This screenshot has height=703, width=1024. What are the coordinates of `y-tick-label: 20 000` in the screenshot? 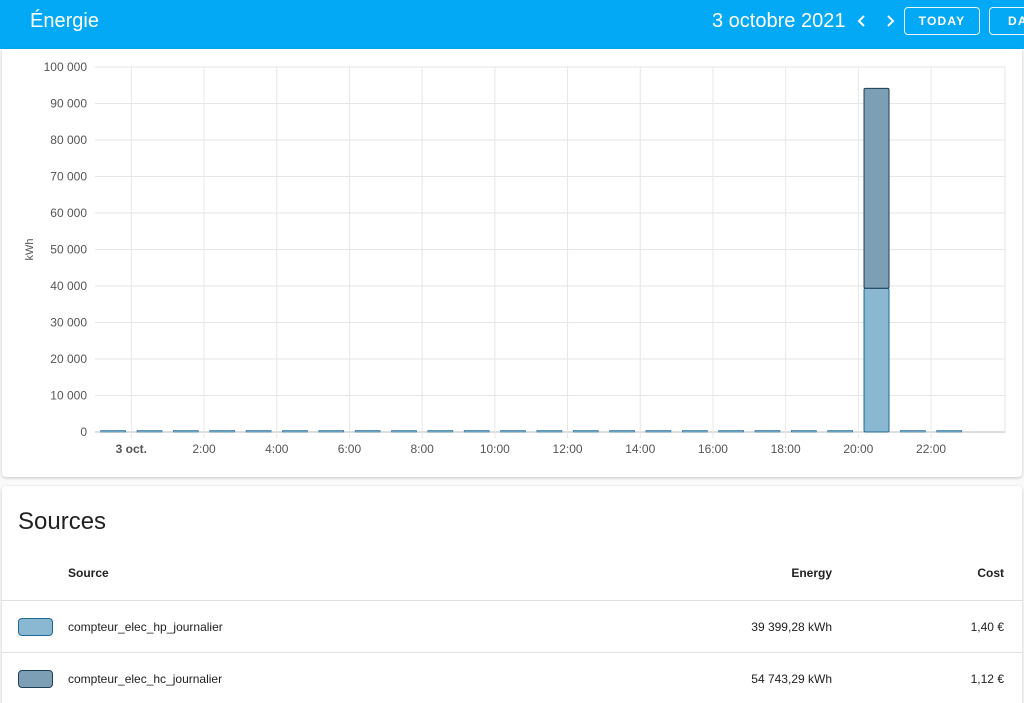 It's located at (68, 359).